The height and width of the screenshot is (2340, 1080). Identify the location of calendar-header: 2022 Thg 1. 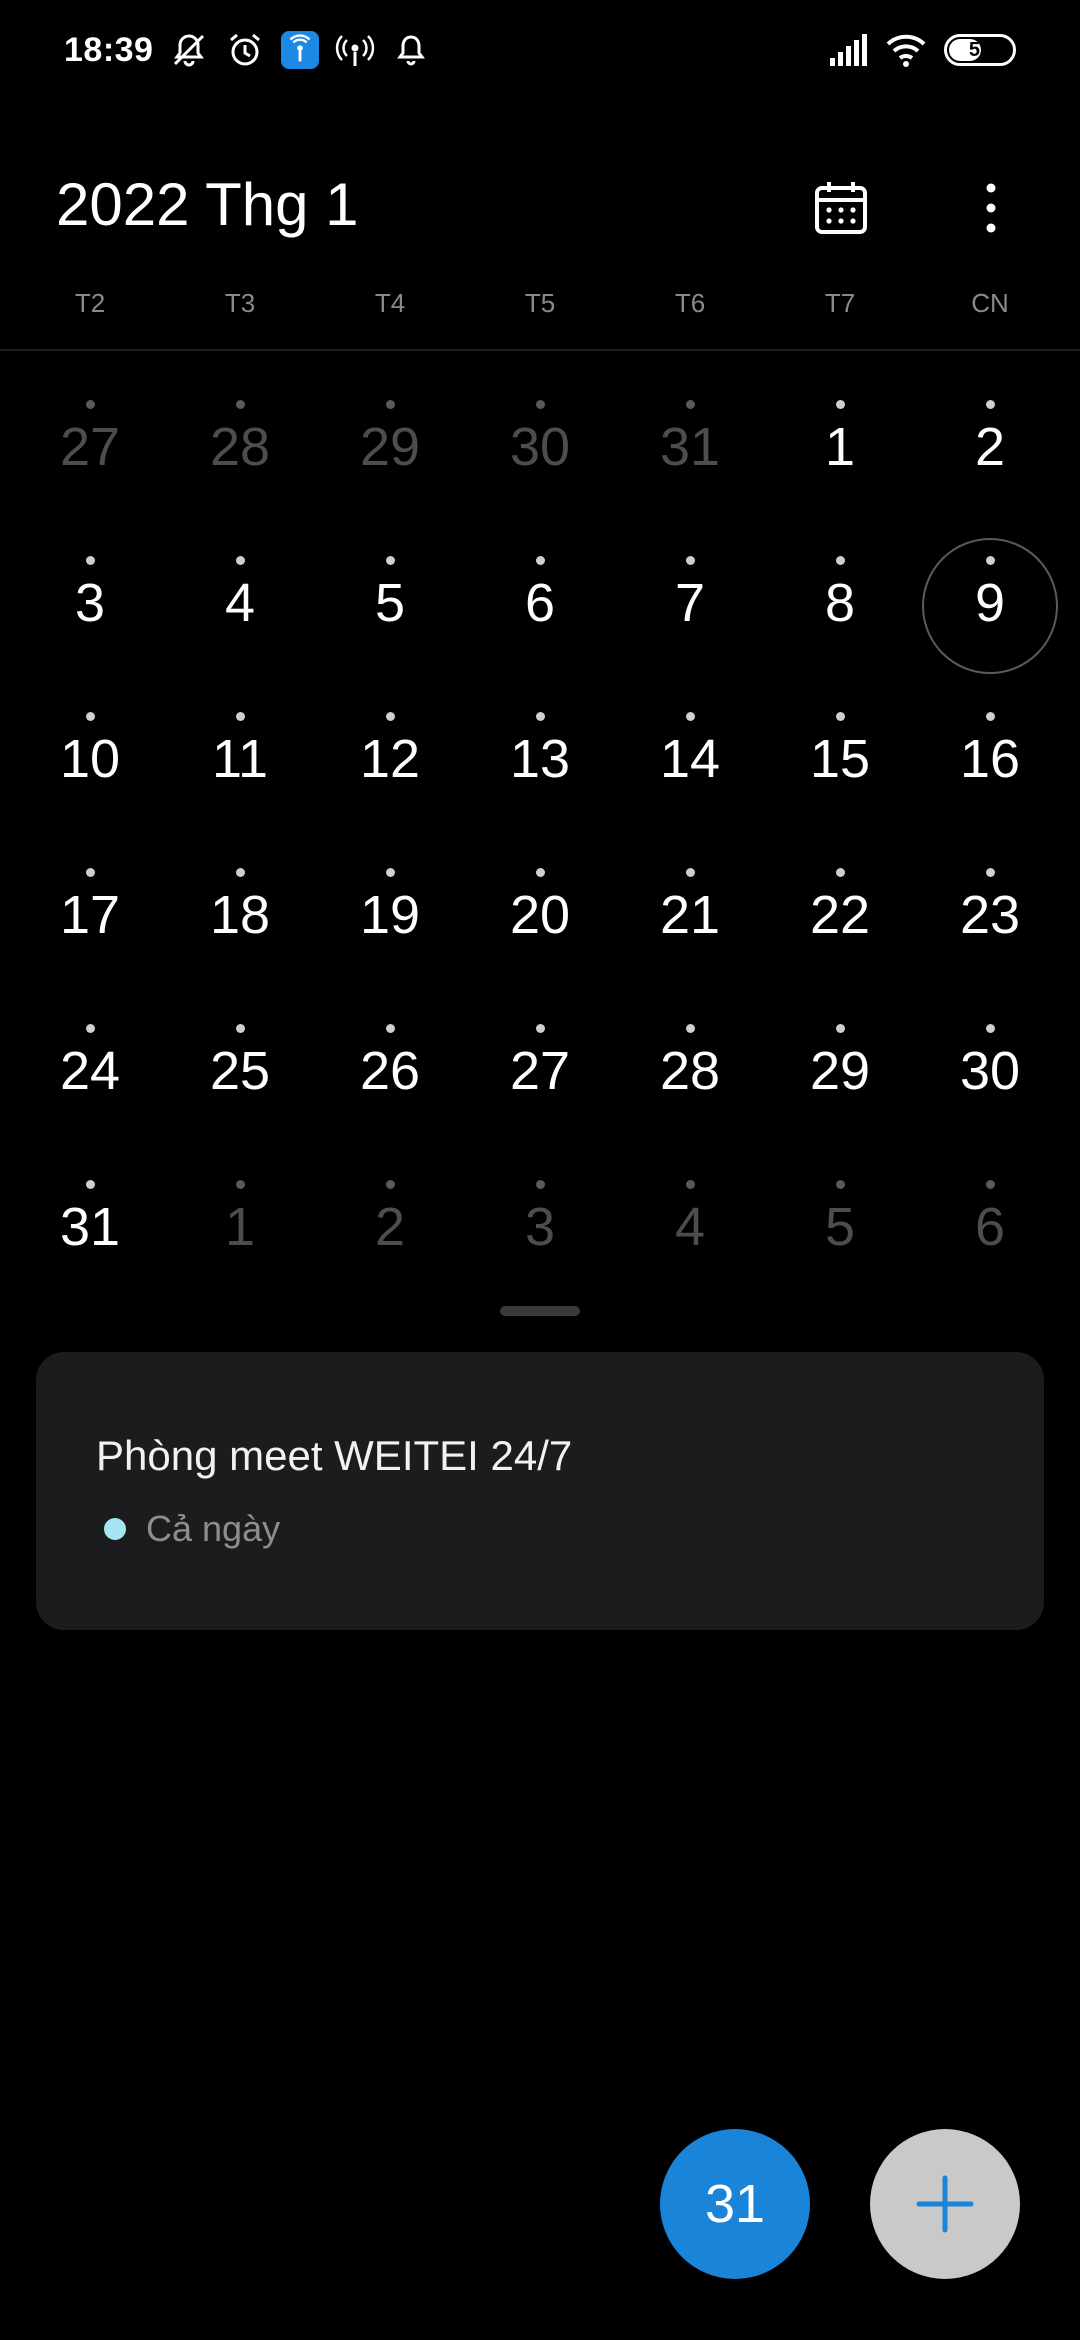
(540, 205).